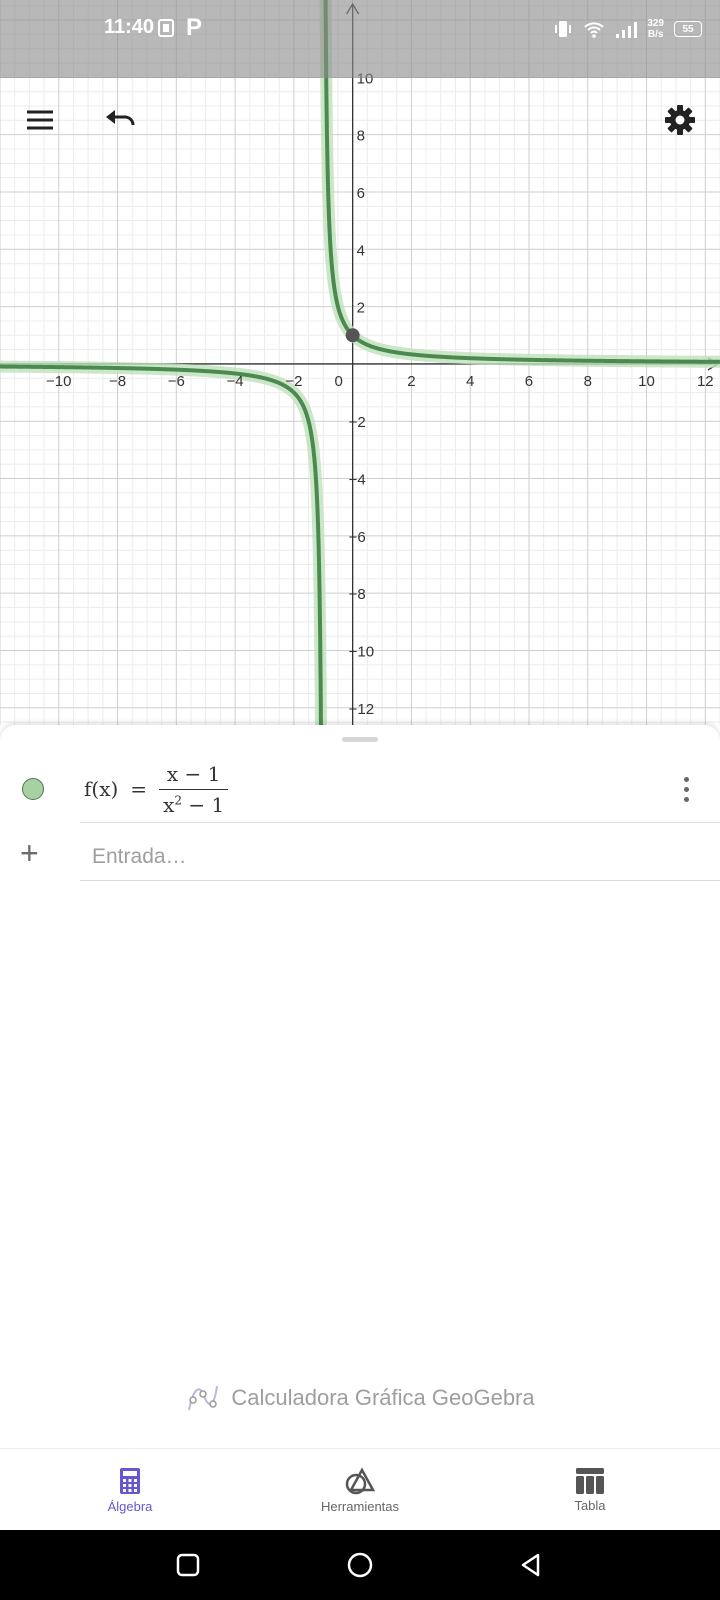 Image resolution: width=720 pixels, height=1600 pixels. I want to click on gear-icon, so click(680, 120).